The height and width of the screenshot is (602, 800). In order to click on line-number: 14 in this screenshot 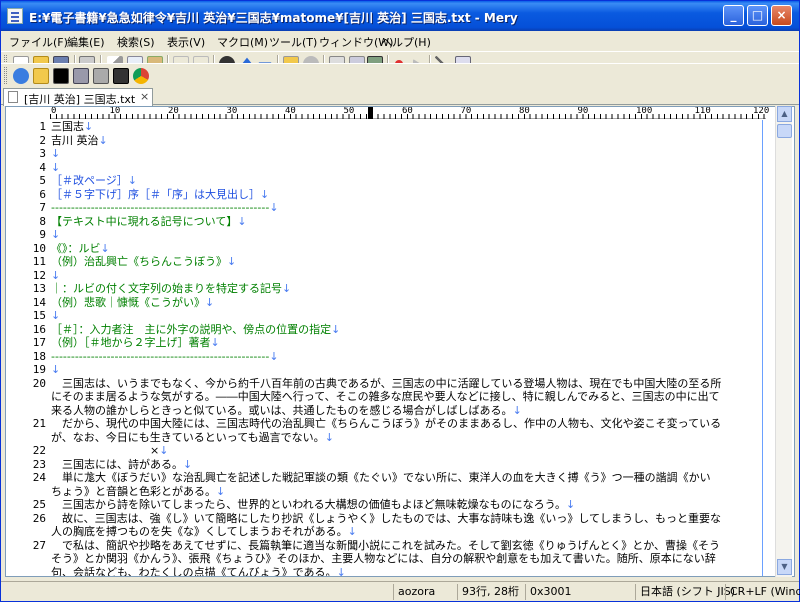, I will do `click(39, 302)`.